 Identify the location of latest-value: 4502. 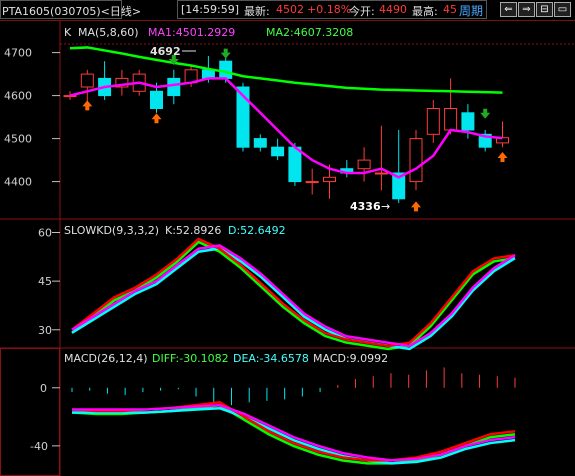
(290, 9).